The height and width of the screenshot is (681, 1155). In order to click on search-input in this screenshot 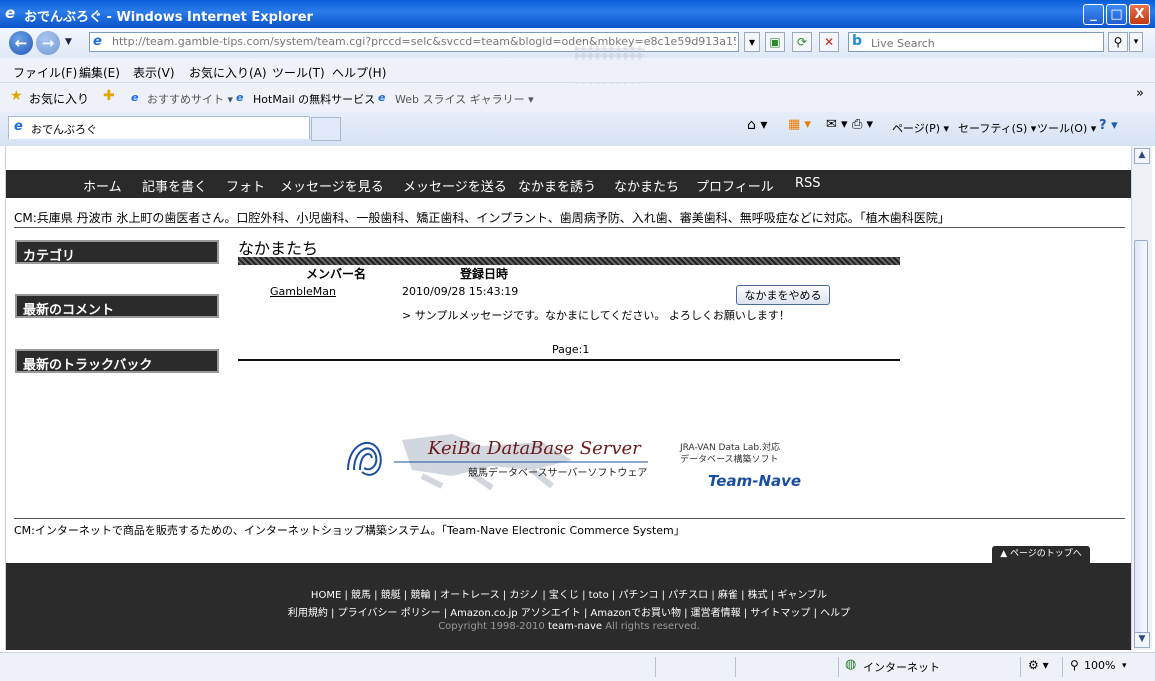, I will do `click(986, 43)`.